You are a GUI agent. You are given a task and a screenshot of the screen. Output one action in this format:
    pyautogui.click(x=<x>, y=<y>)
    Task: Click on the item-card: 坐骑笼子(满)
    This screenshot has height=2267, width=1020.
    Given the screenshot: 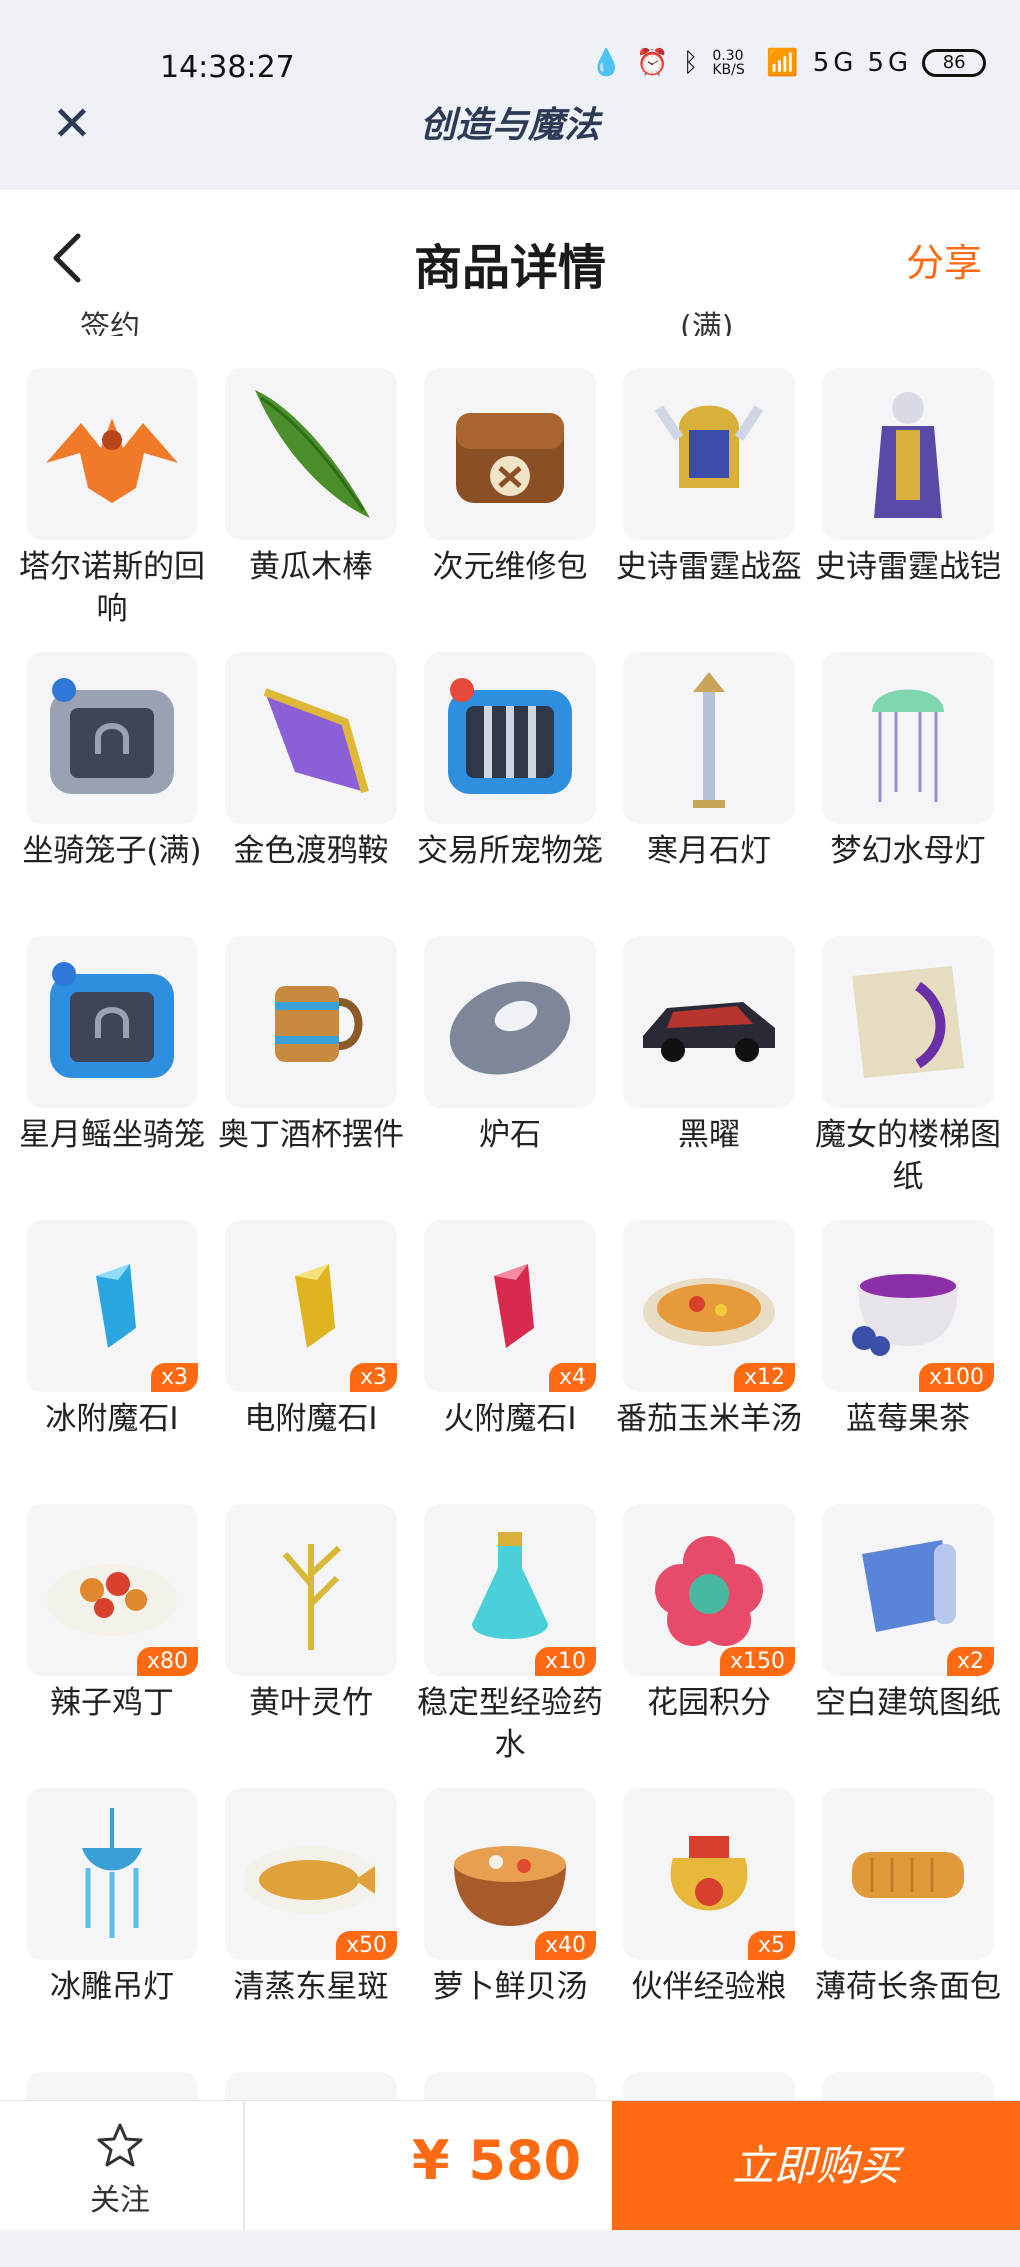 What is the action you would take?
    pyautogui.click(x=112, y=794)
    